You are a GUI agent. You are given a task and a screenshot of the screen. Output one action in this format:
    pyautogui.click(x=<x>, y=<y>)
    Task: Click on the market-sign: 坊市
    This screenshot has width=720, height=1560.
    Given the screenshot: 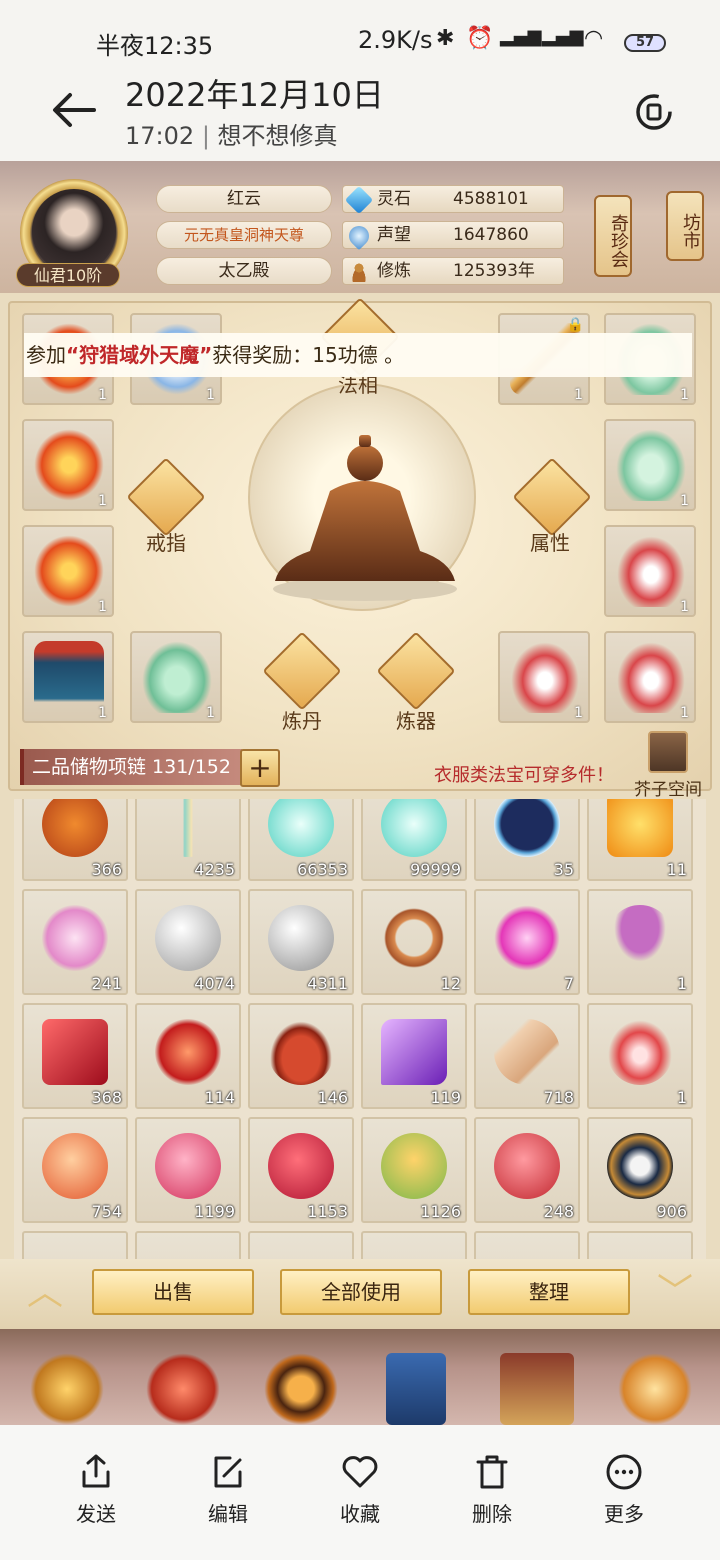 What is the action you would take?
    pyautogui.click(x=685, y=226)
    